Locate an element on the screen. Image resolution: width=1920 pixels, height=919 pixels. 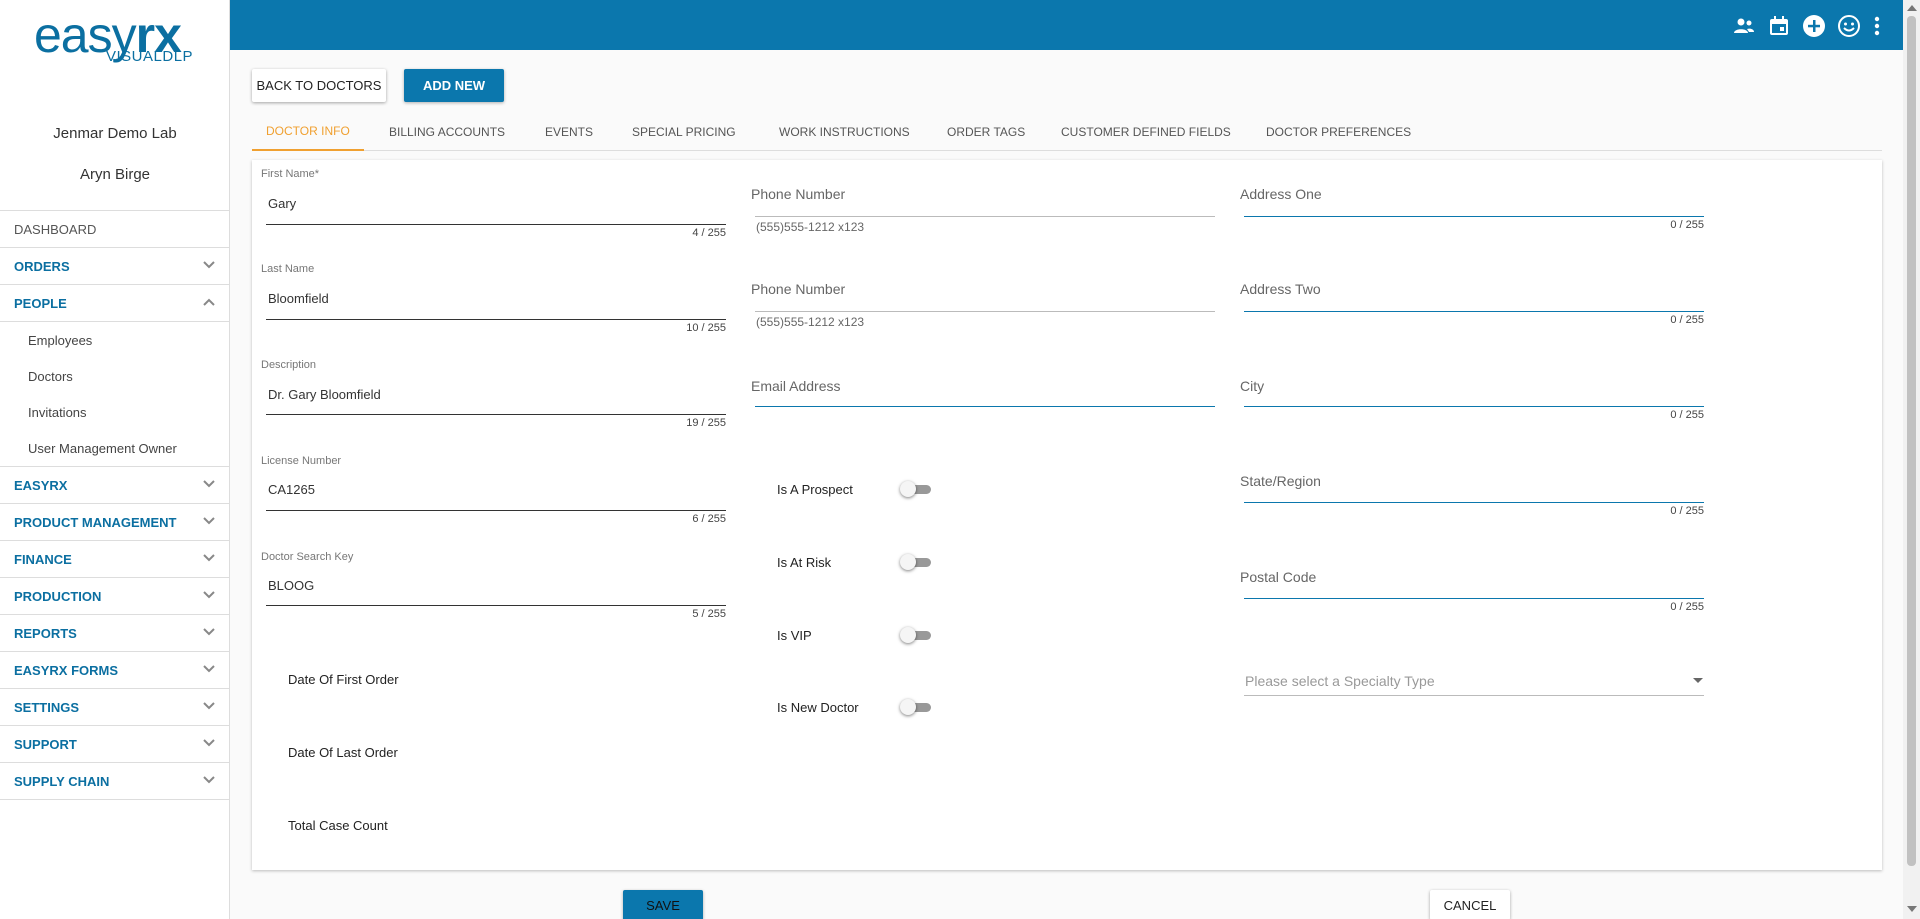
easyrx-logo: easyrx VISUALDLP is located at coordinates (119, 38).